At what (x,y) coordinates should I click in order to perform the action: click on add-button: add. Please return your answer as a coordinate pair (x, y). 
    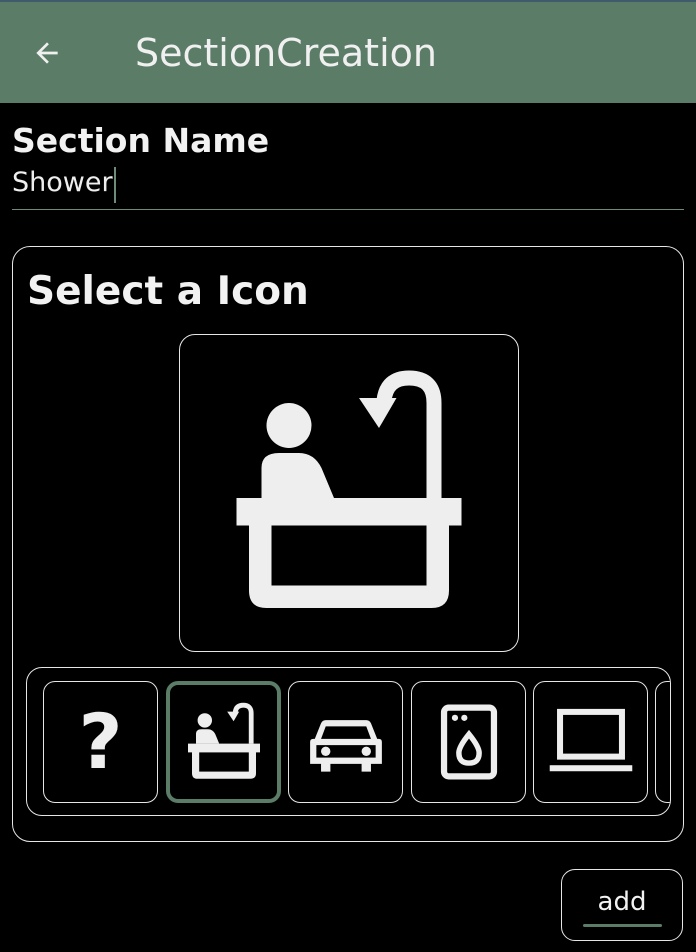
    Looking at the image, I should click on (622, 905).